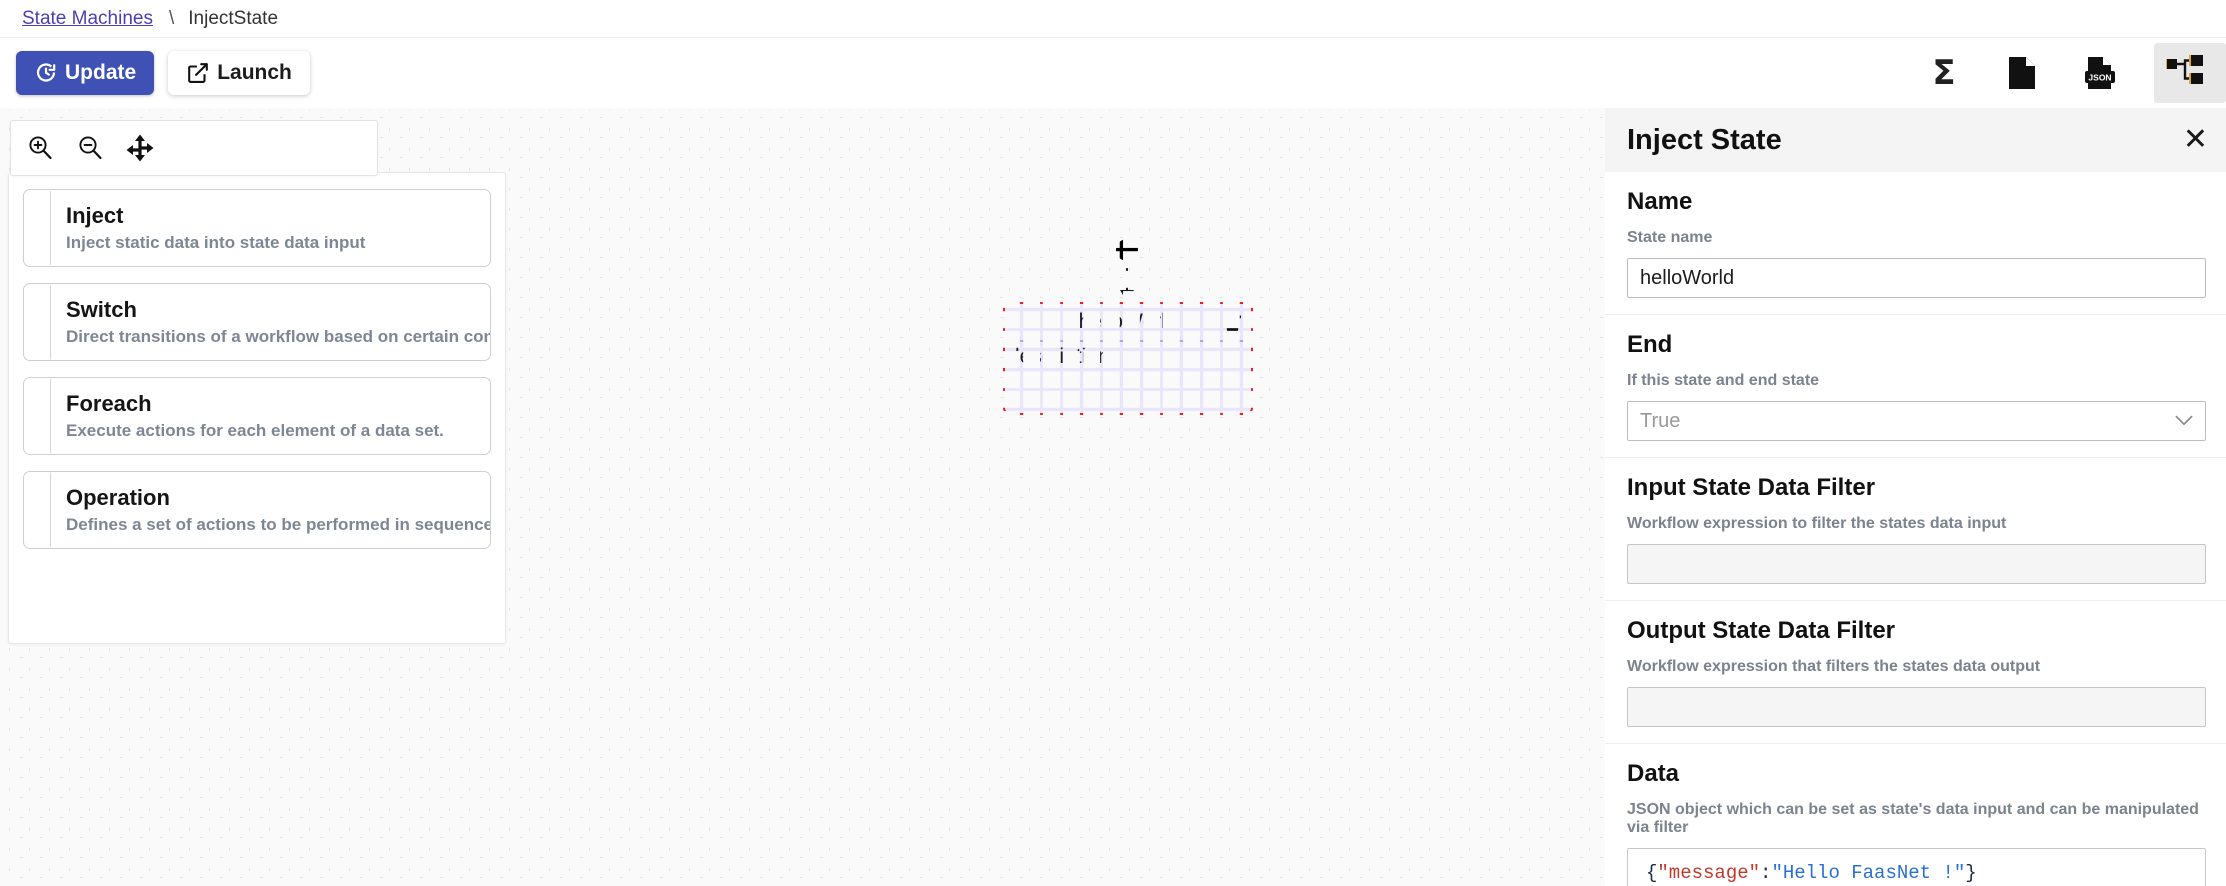 Image resolution: width=2226 pixels, height=886 pixels. What do you see at coordinates (1650, 344) in the screenshot?
I see `section-title: End` at bounding box center [1650, 344].